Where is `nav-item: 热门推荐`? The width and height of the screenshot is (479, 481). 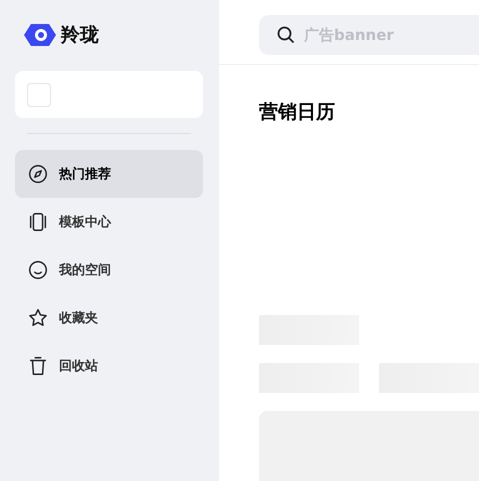 nav-item: 热门推荐 is located at coordinates (109, 174).